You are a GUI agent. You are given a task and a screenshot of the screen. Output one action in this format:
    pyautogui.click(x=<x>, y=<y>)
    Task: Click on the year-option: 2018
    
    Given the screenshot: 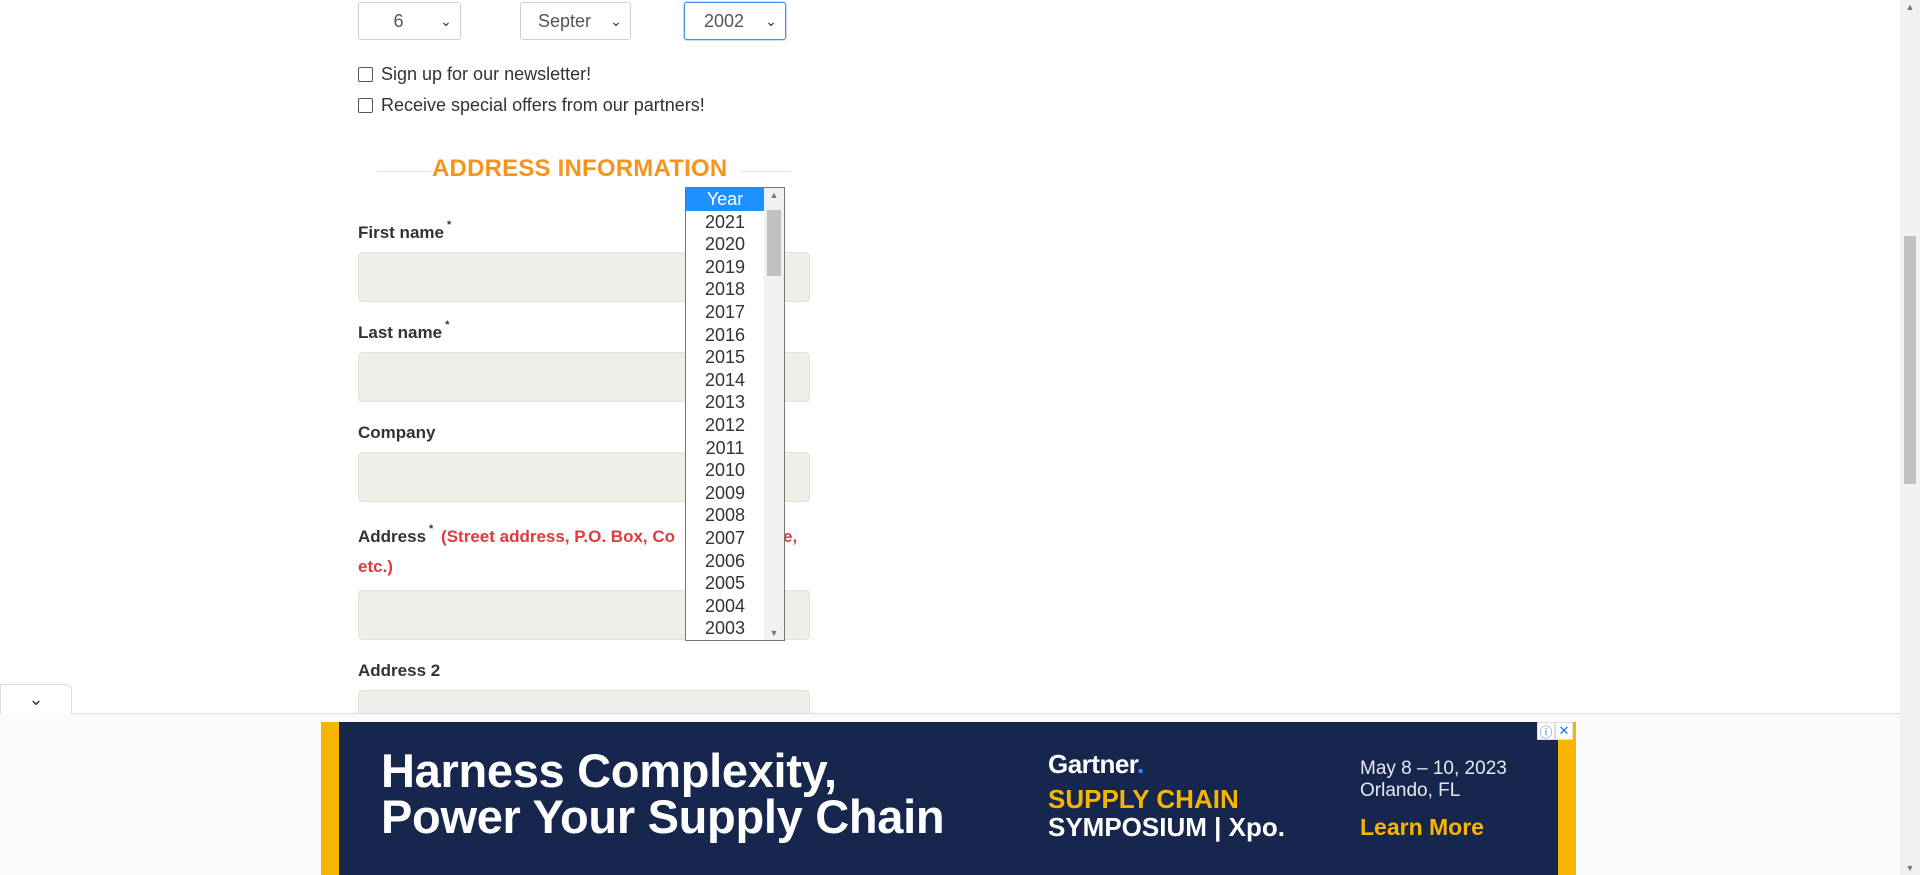 What is the action you would take?
    pyautogui.click(x=725, y=289)
    